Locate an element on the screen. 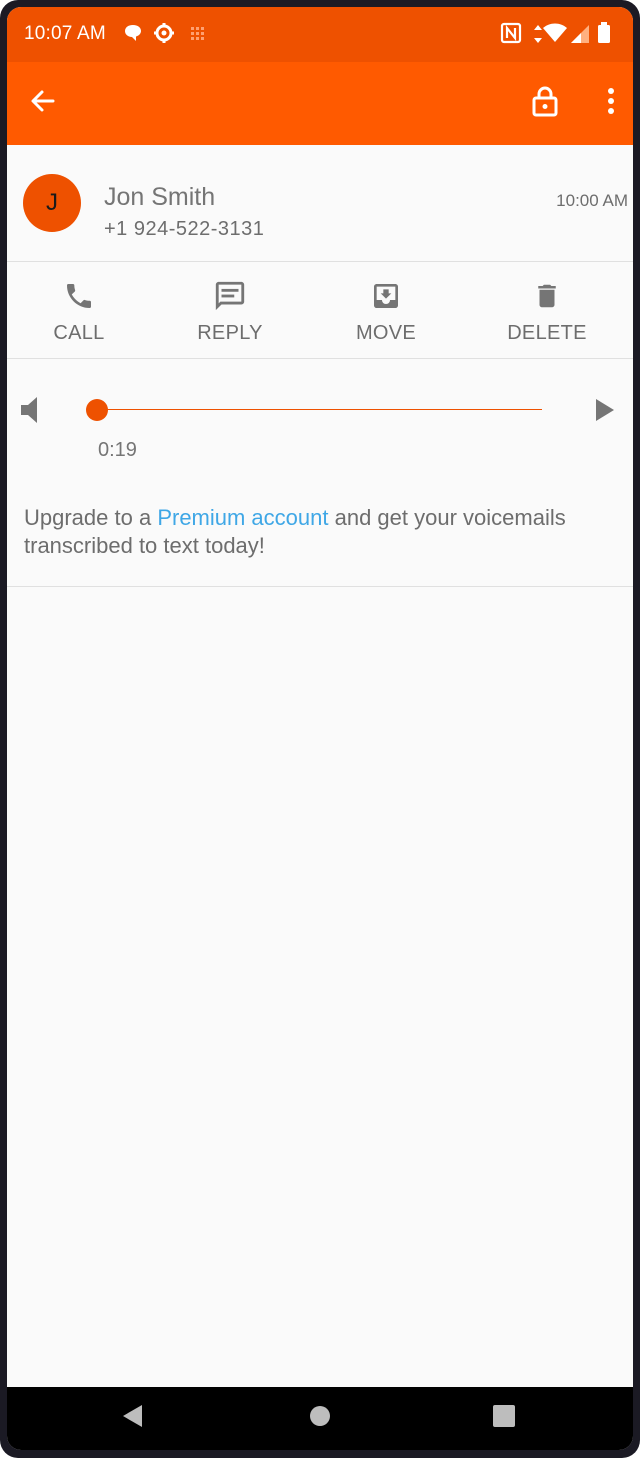 The width and height of the screenshot is (640, 1458). move-button: MOVE is located at coordinates (386, 310).